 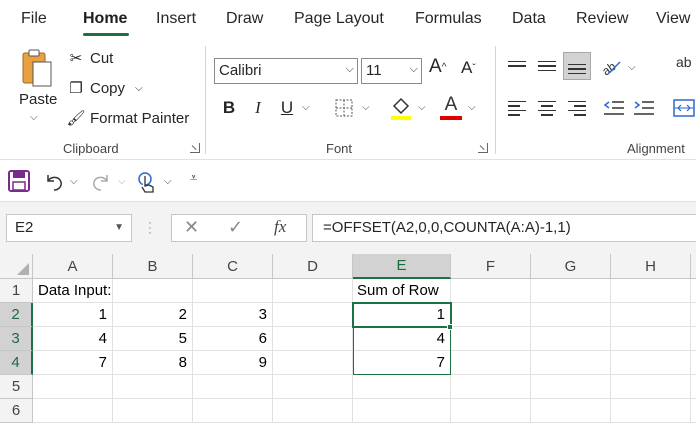 I want to click on bold-button: B, so click(x=229, y=108).